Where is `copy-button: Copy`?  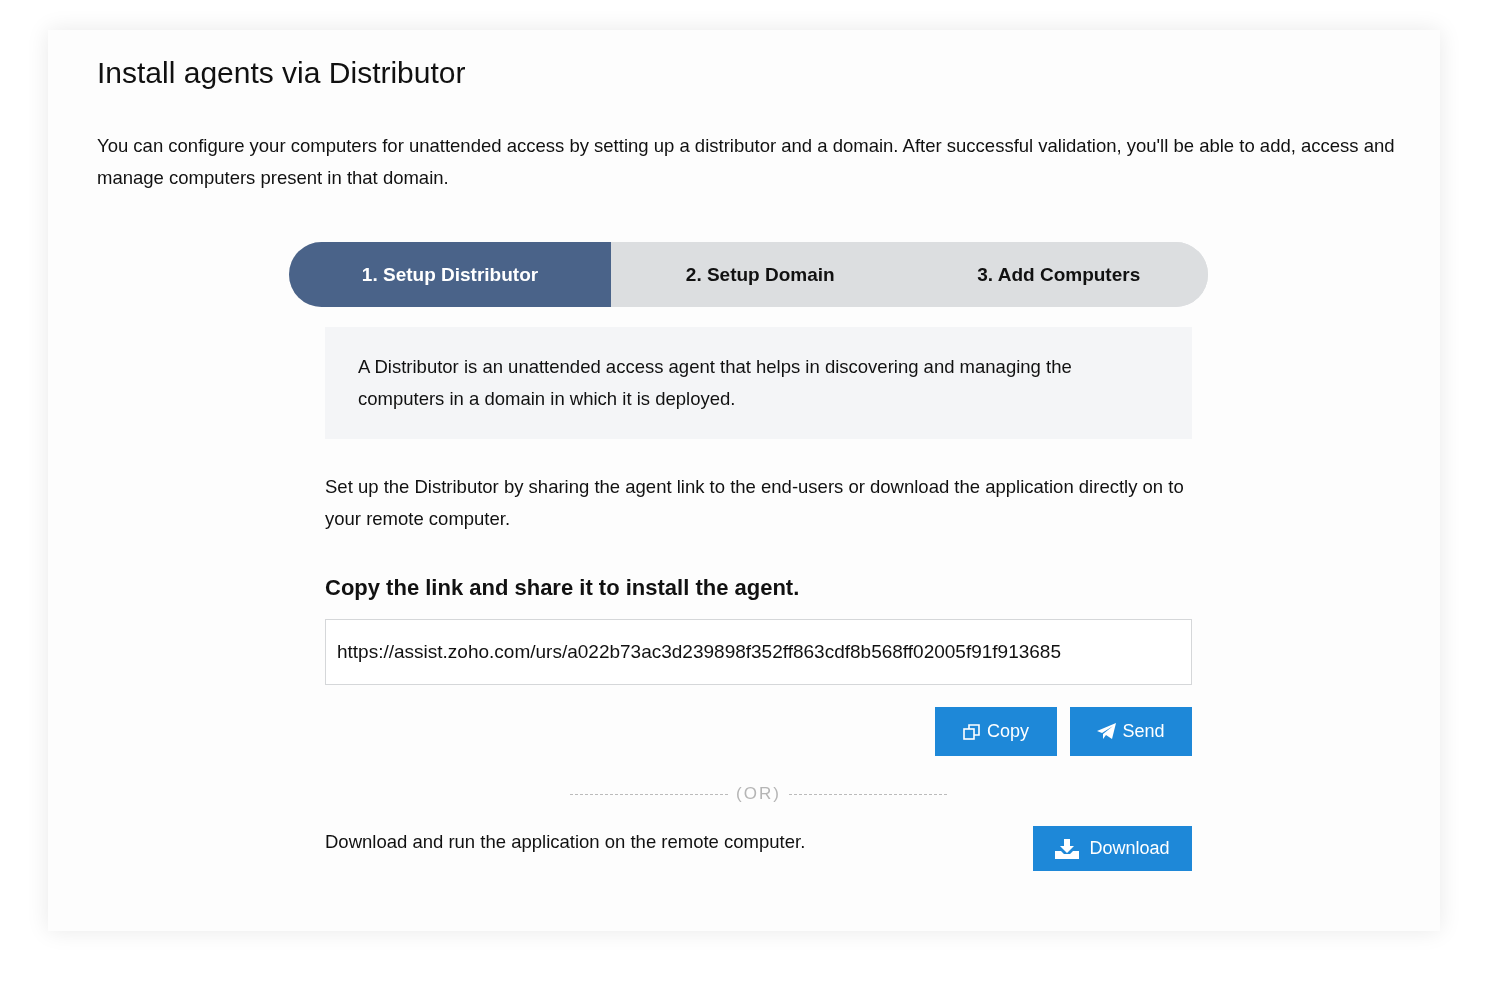
copy-button: Copy is located at coordinates (996, 731).